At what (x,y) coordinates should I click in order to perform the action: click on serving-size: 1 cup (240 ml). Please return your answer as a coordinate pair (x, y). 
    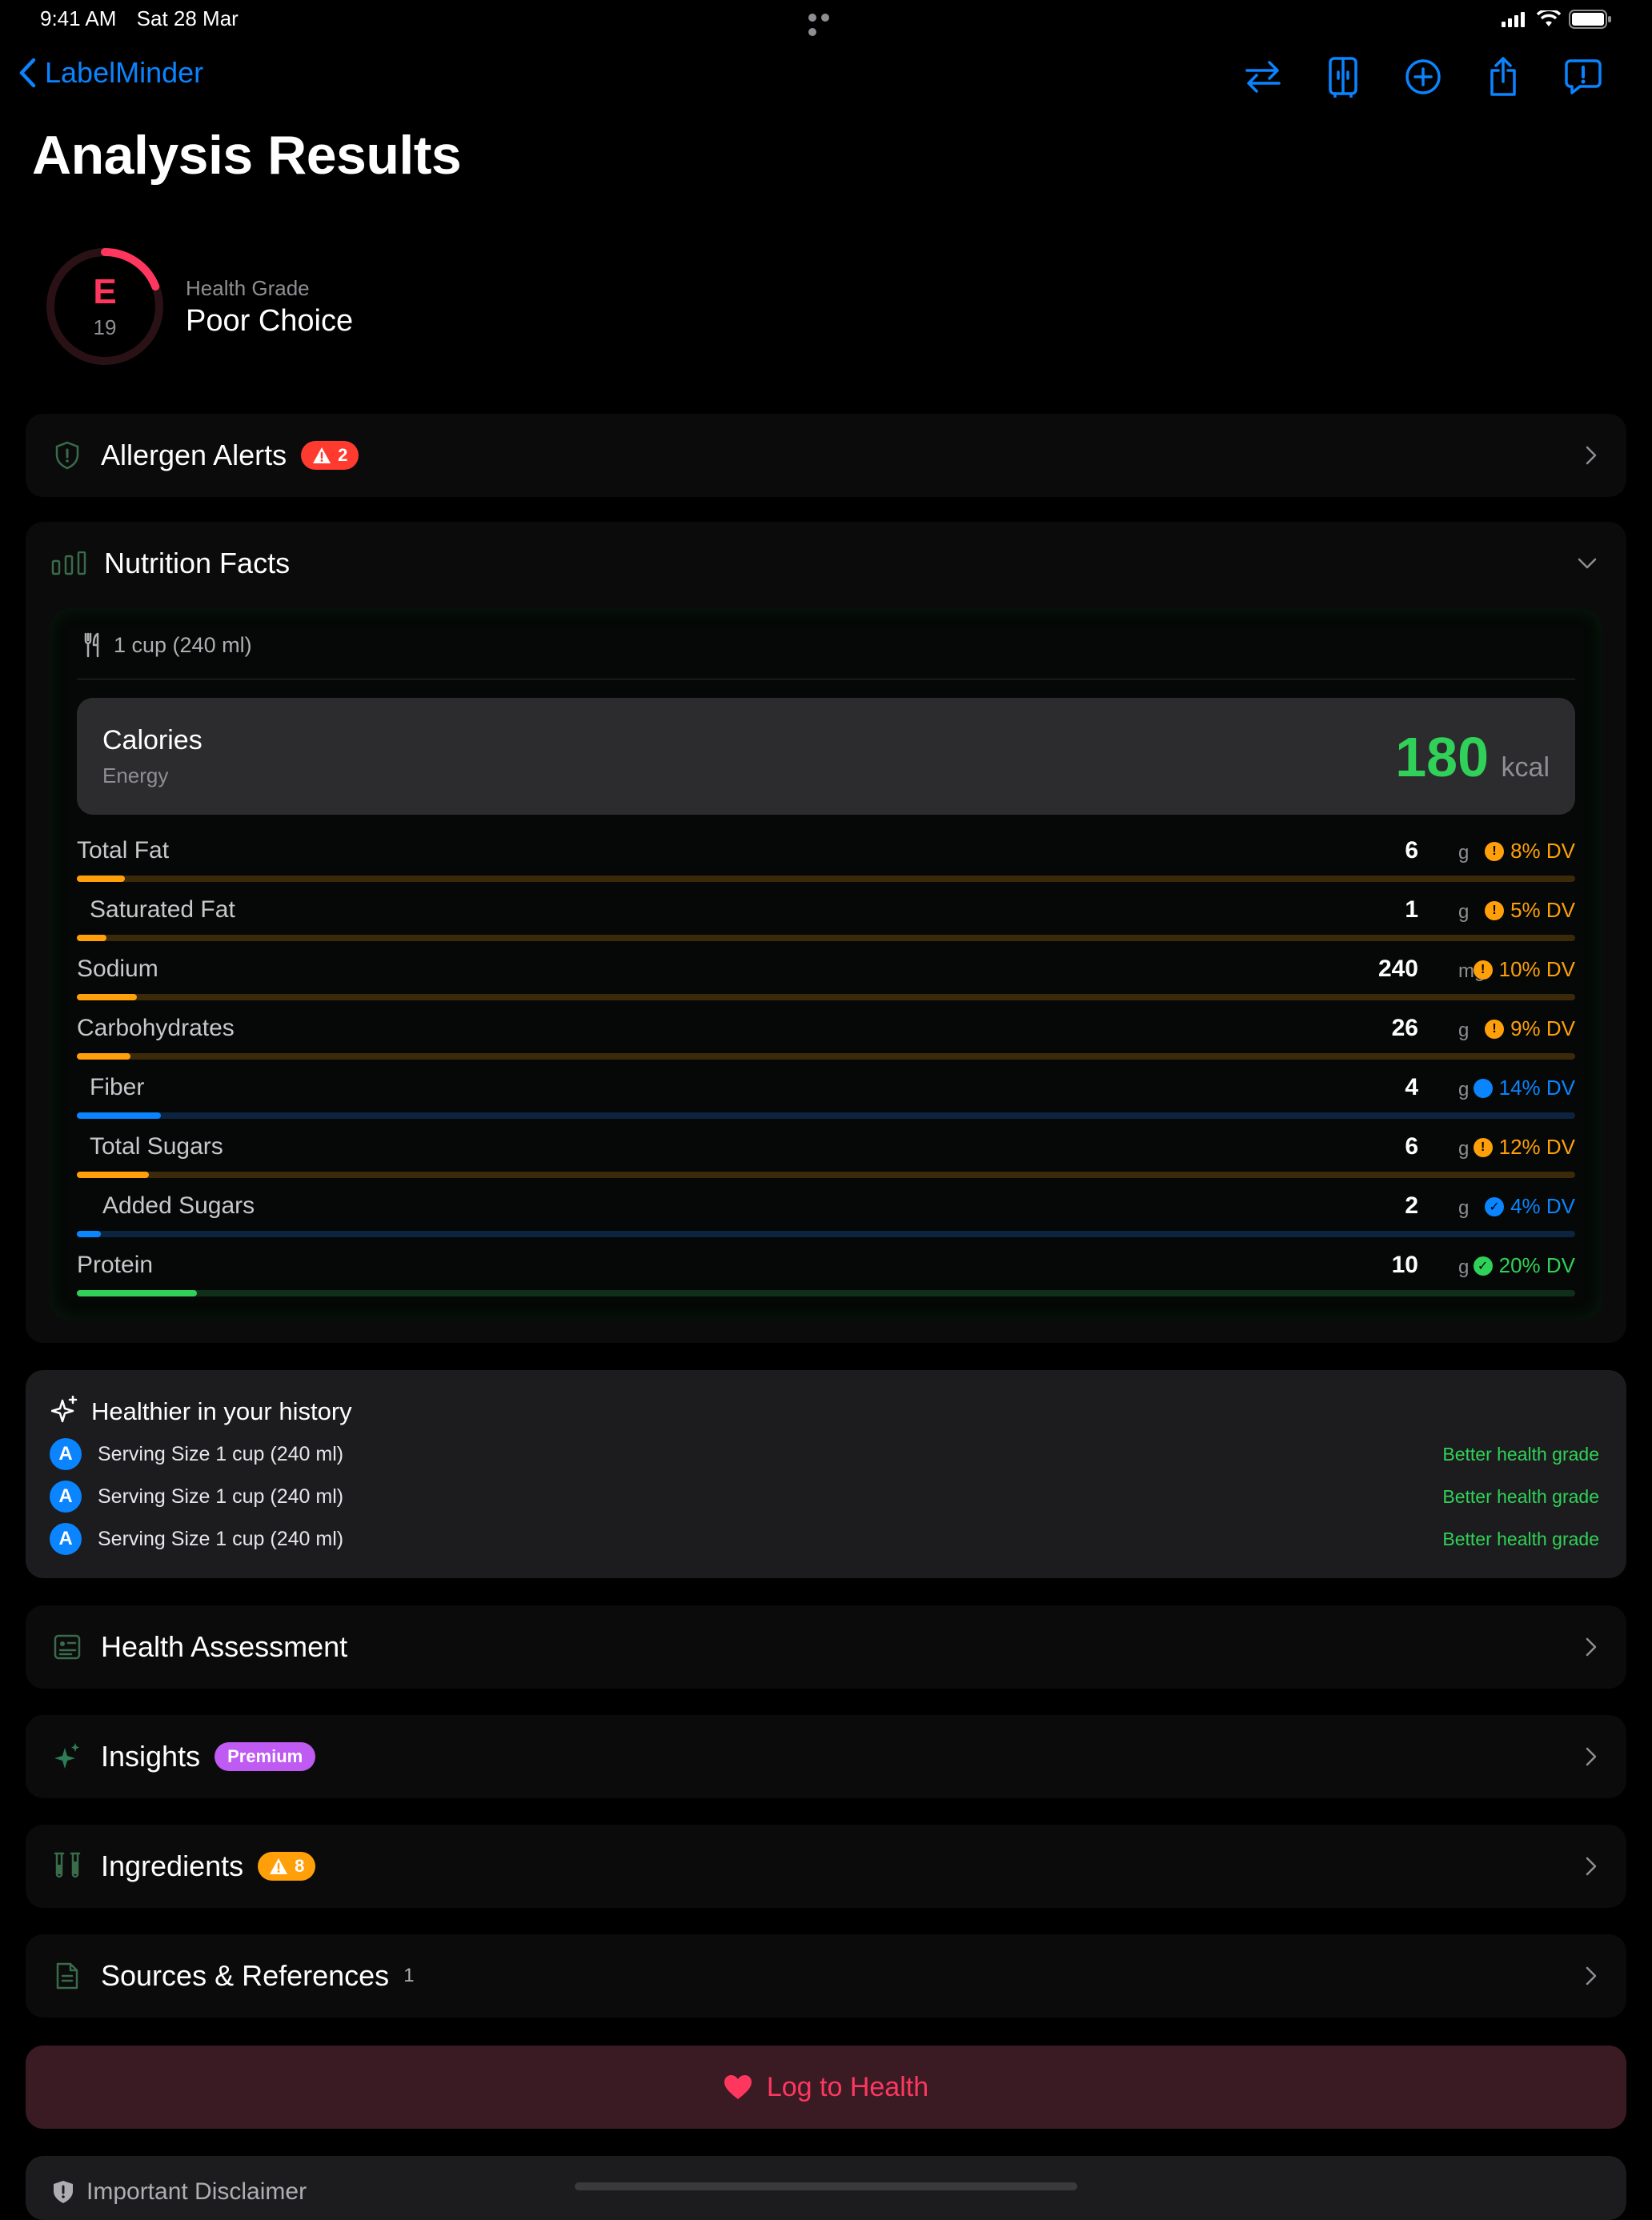
    Looking at the image, I should click on (167, 645).